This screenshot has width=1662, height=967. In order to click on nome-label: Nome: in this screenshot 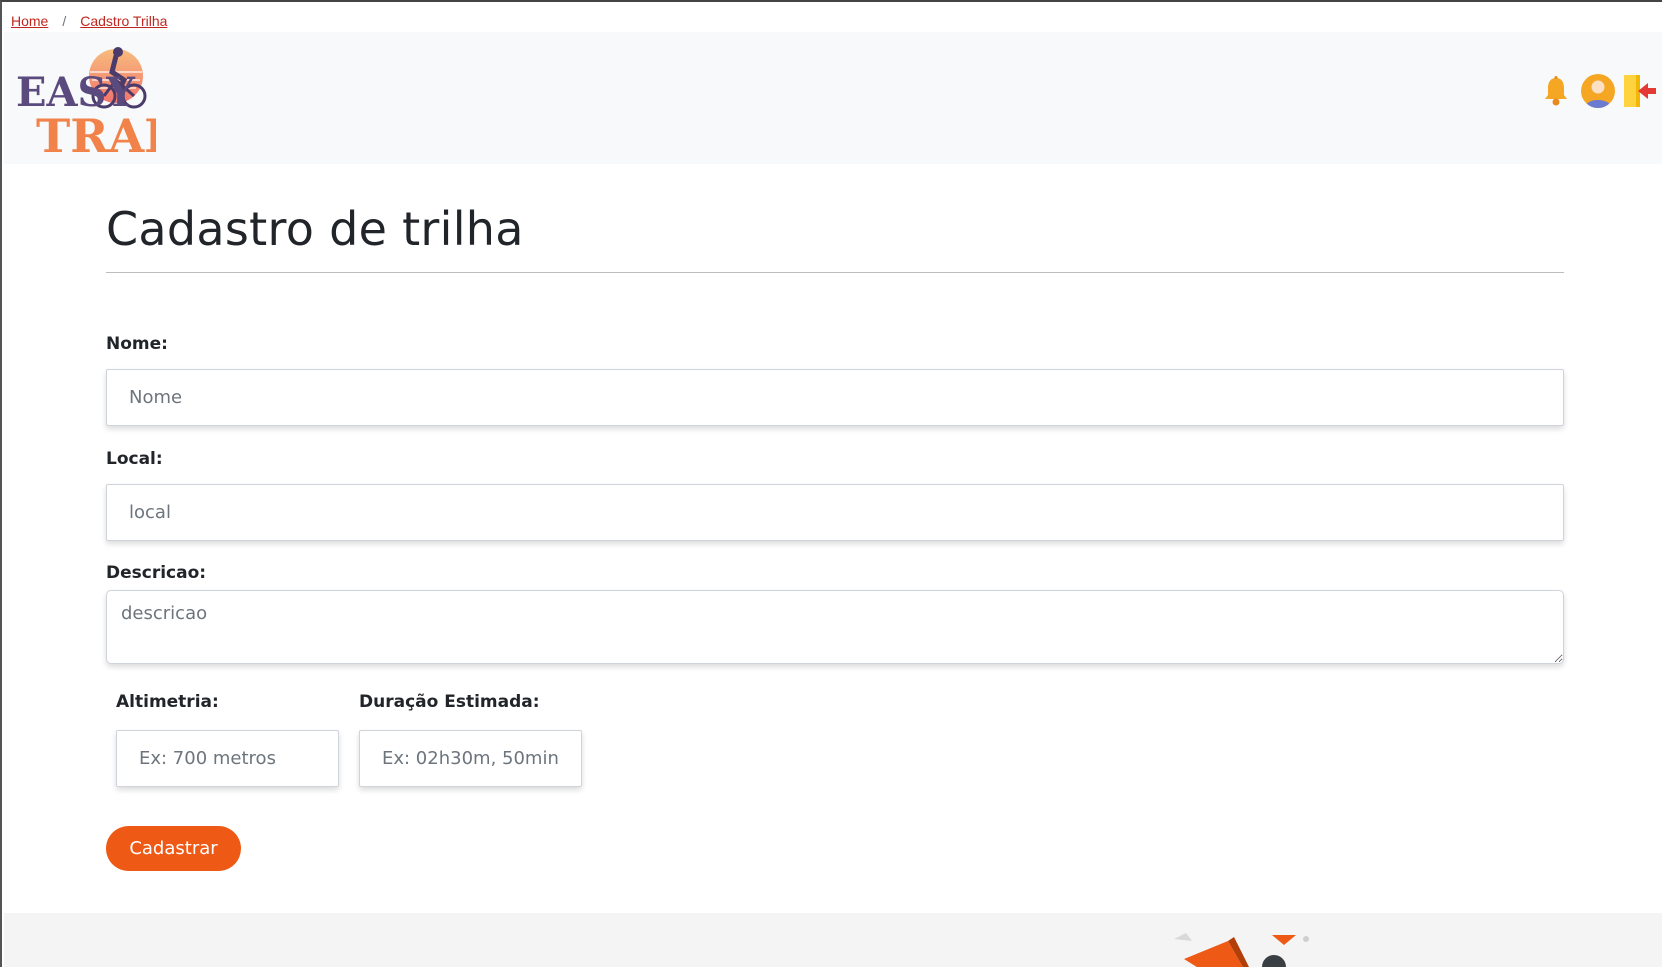, I will do `click(137, 344)`.